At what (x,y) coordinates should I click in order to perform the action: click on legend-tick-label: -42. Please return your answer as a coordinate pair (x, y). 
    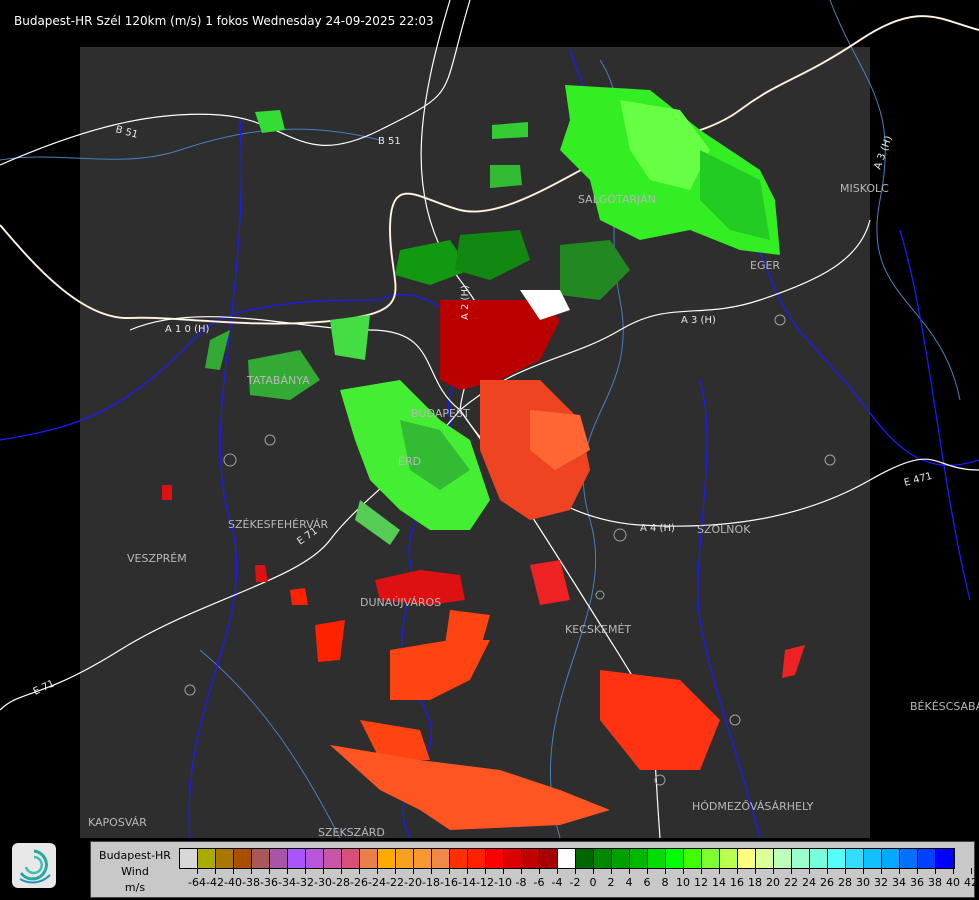
    Looking at the image, I should click on (215, 882).